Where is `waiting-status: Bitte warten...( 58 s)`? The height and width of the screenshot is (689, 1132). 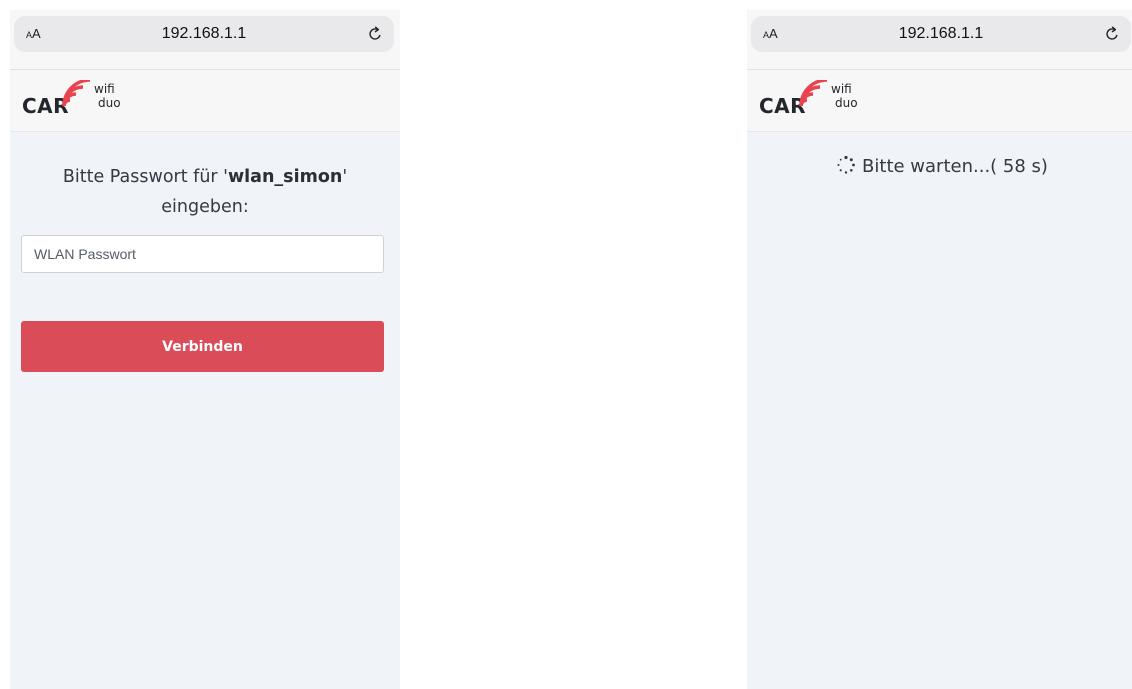 waiting-status: Bitte warten...( 58 s) is located at coordinates (939, 167).